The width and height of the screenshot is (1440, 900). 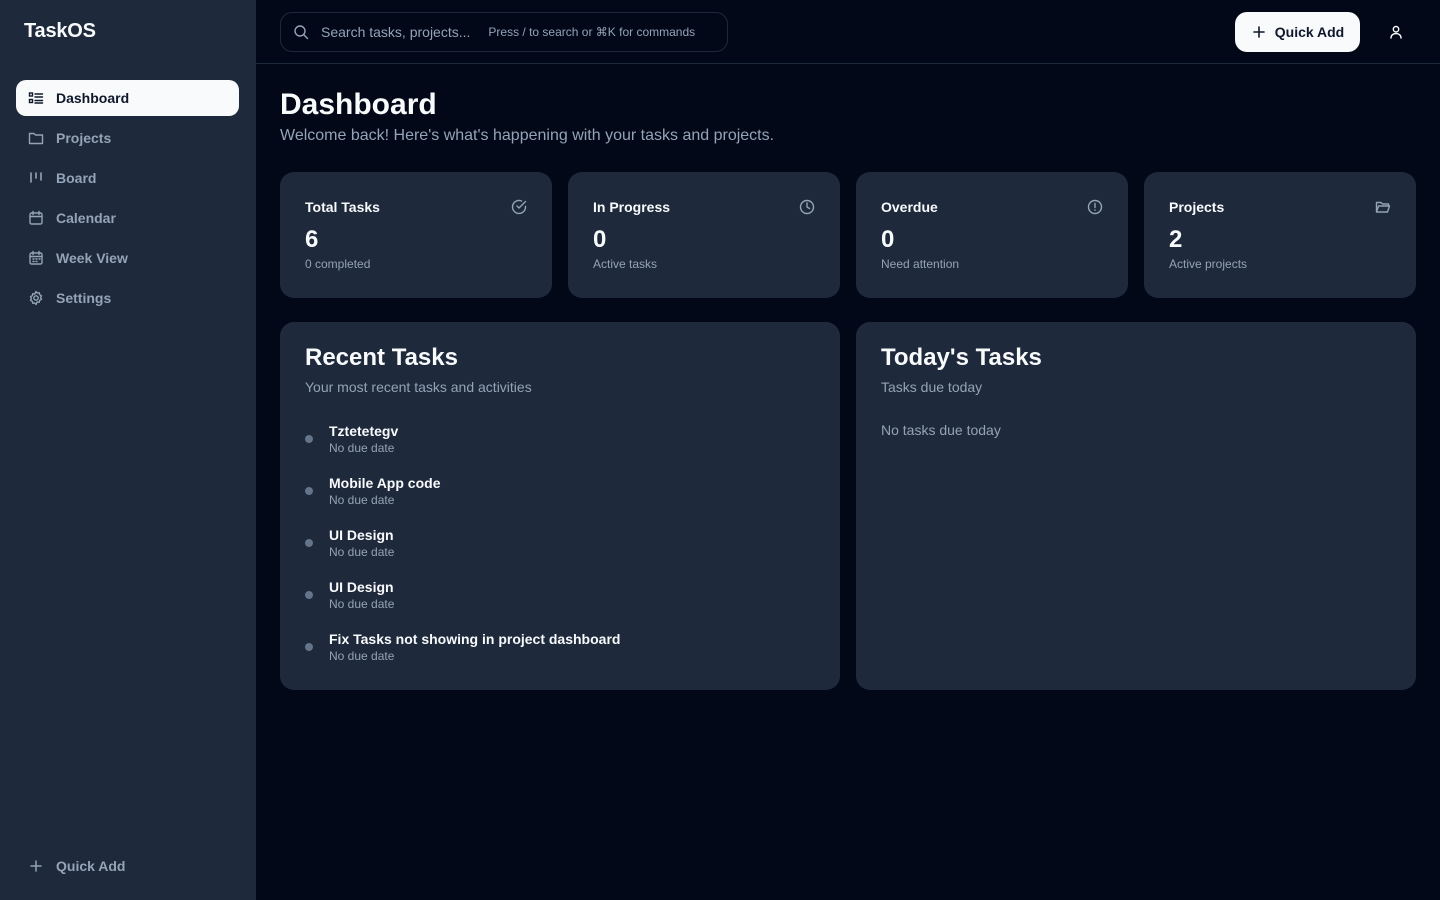 What do you see at coordinates (992, 235) in the screenshot?
I see `stat-card-overdue: Overdue 0 Need attention` at bounding box center [992, 235].